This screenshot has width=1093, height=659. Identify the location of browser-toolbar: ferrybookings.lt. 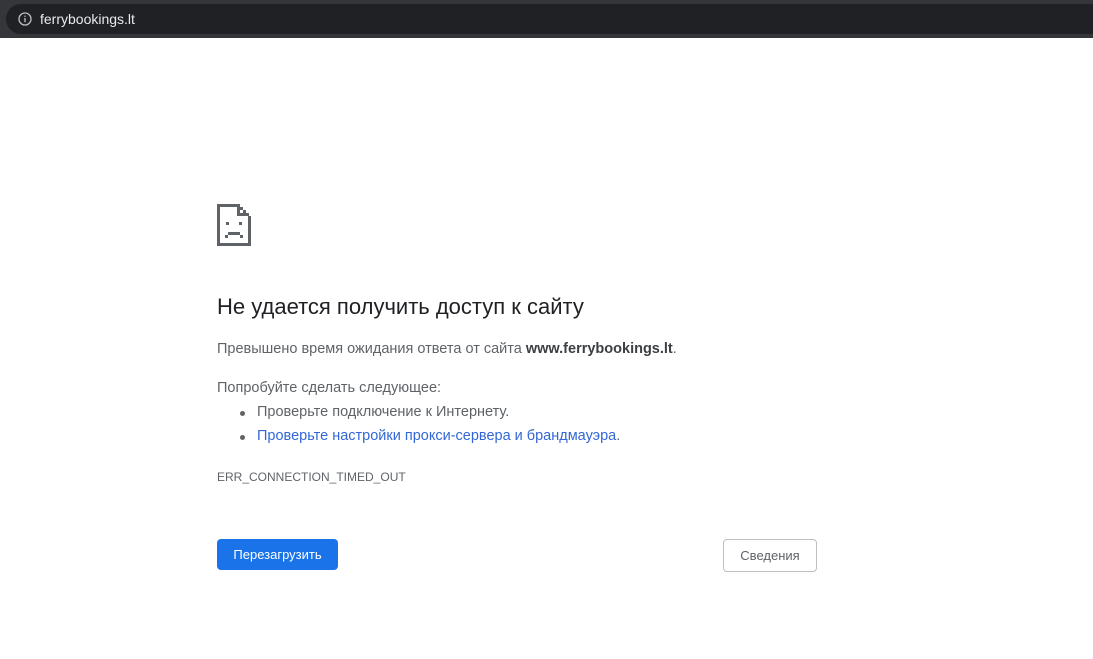
(546, 19).